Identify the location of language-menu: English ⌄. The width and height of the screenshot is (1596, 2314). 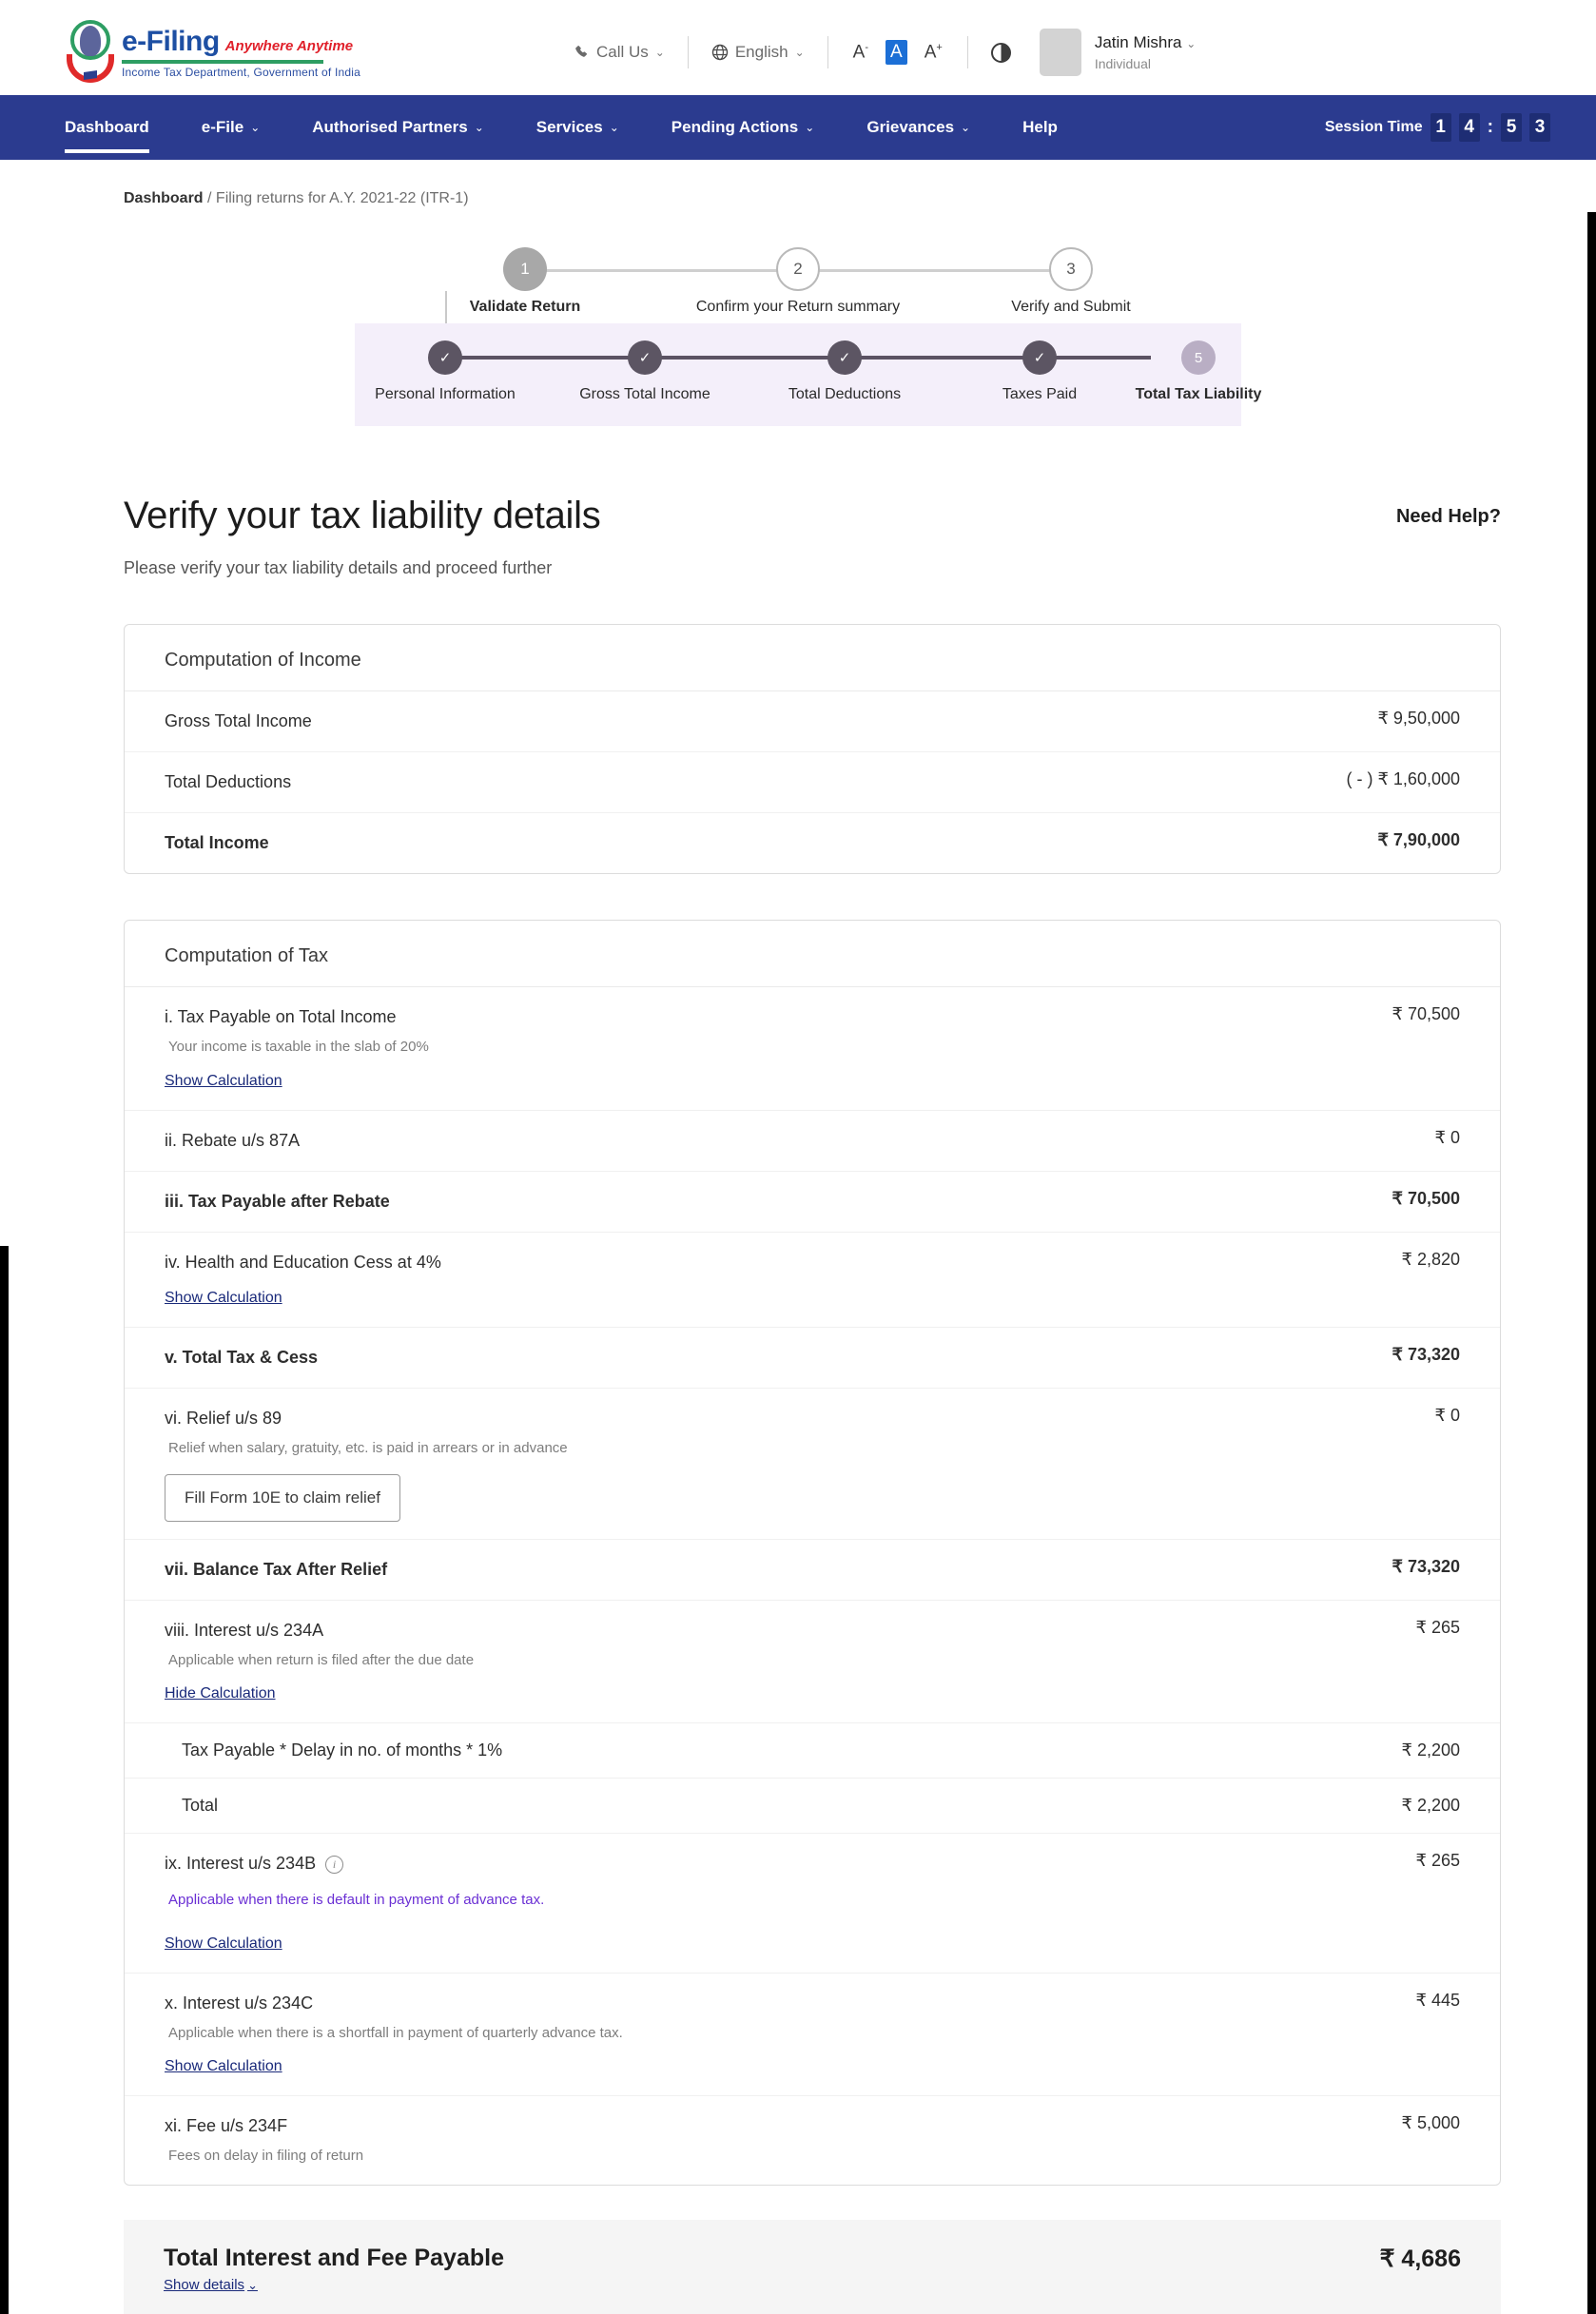
(758, 52).